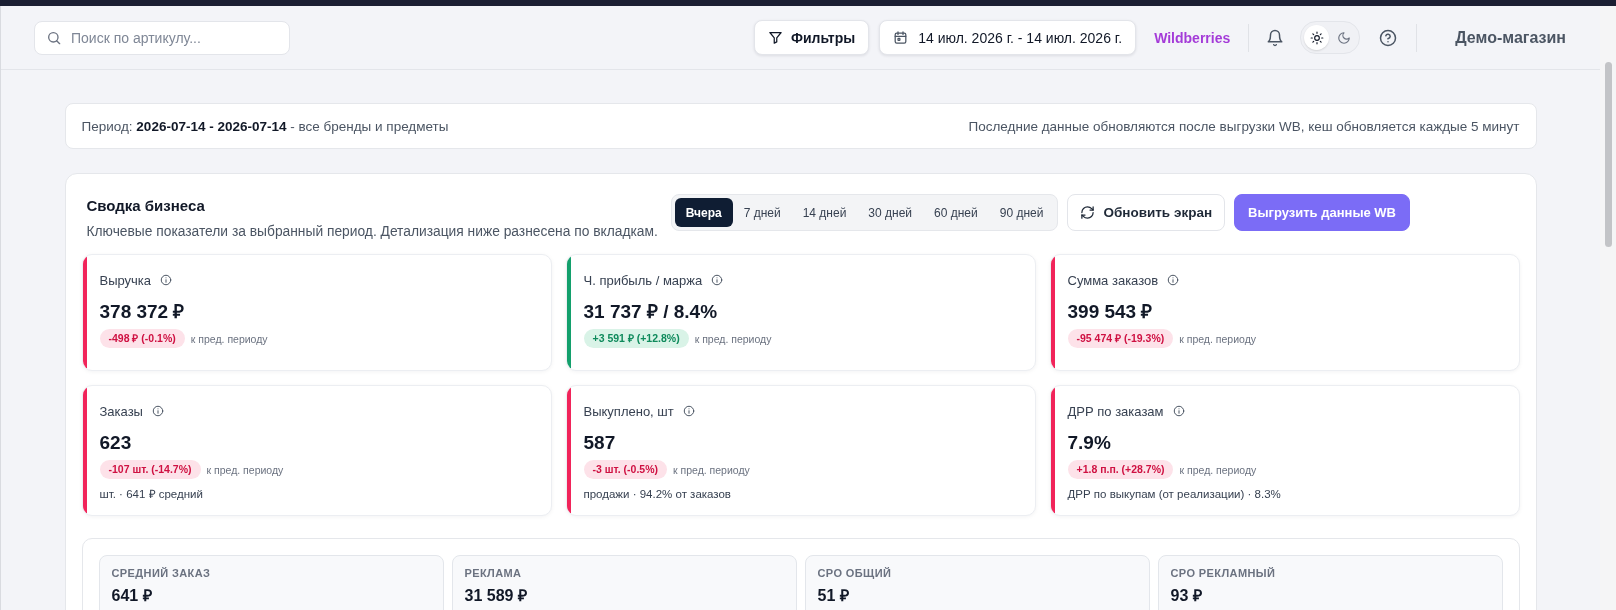 The width and height of the screenshot is (1616, 610). What do you see at coordinates (812, 37) in the screenshot?
I see `filter-button: Фильтры` at bounding box center [812, 37].